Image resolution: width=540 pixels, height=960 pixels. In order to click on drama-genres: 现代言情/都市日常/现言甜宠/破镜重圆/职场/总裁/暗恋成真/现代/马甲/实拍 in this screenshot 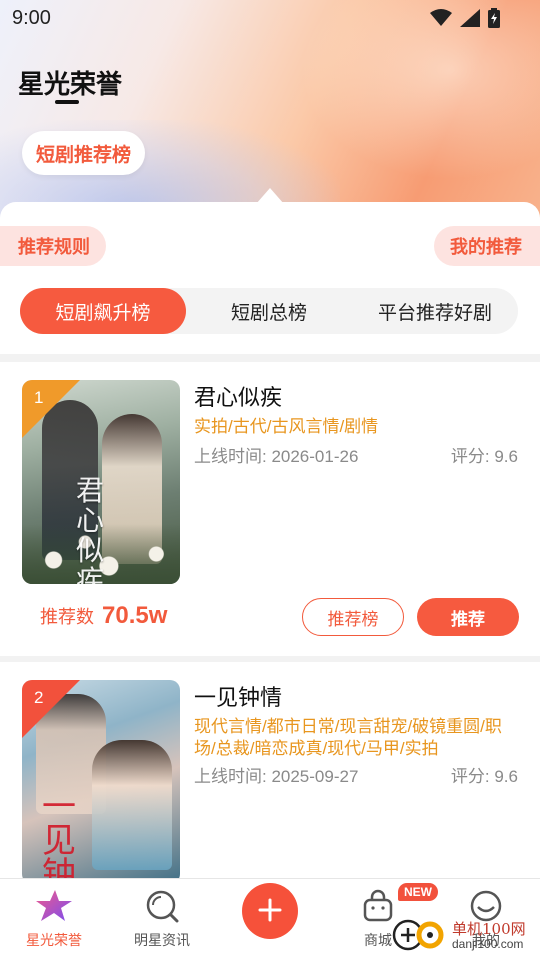, I will do `click(348, 737)`.